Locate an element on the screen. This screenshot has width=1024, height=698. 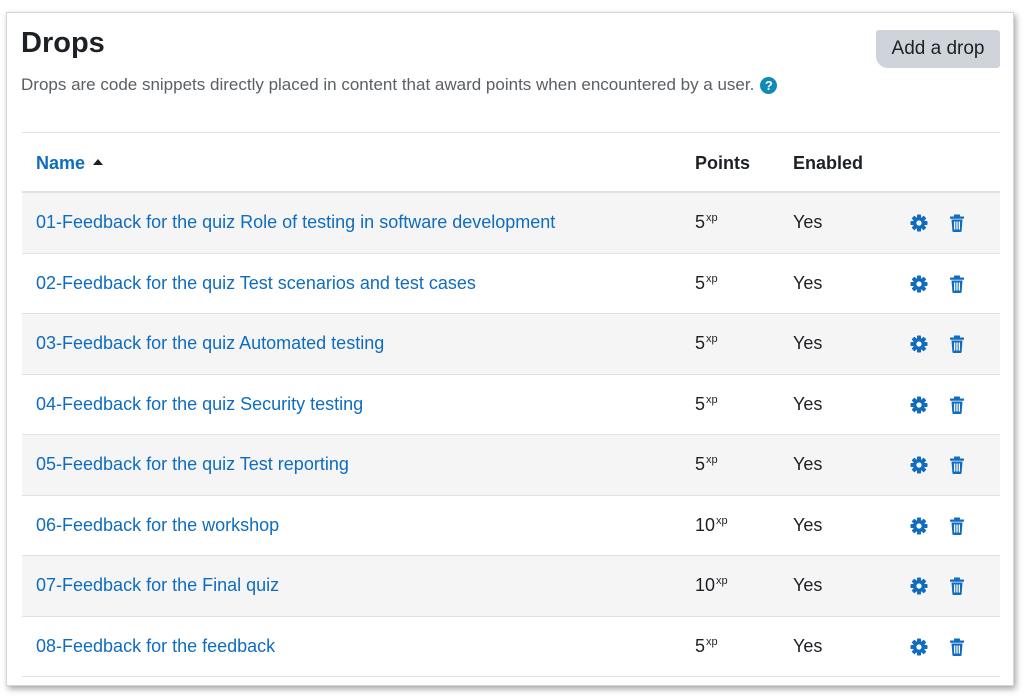
drop-name-link: 08-Feedback for the feedback is located at coordinates (155, 646).